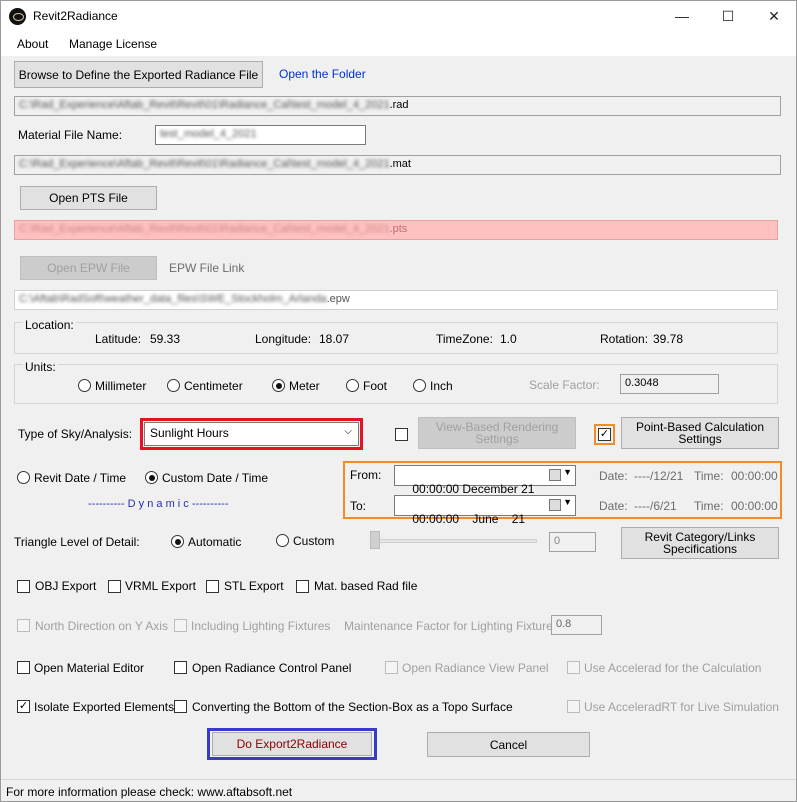 The image size is (797, 802). I want to click on vrml-export-checkbox, so click(114, 586).